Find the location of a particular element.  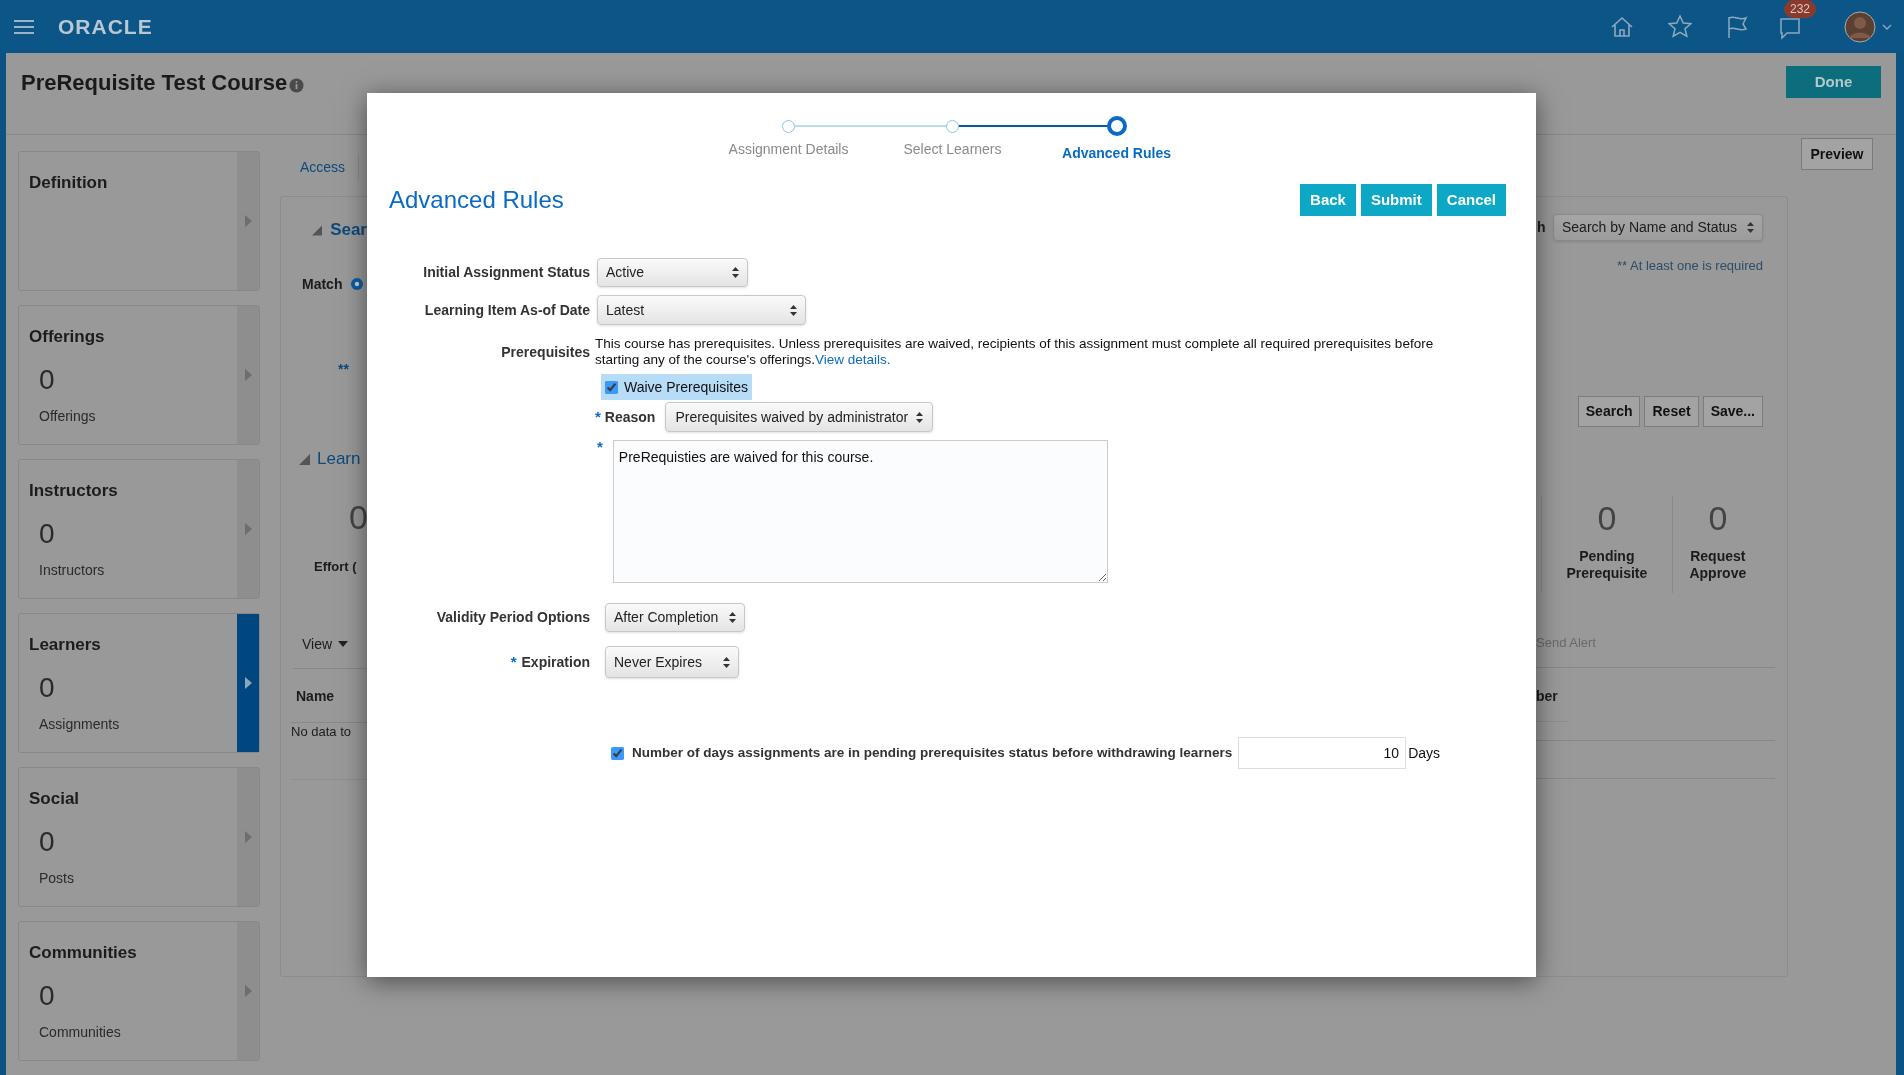

section-title: Sear is located at coordinates (348, 230).